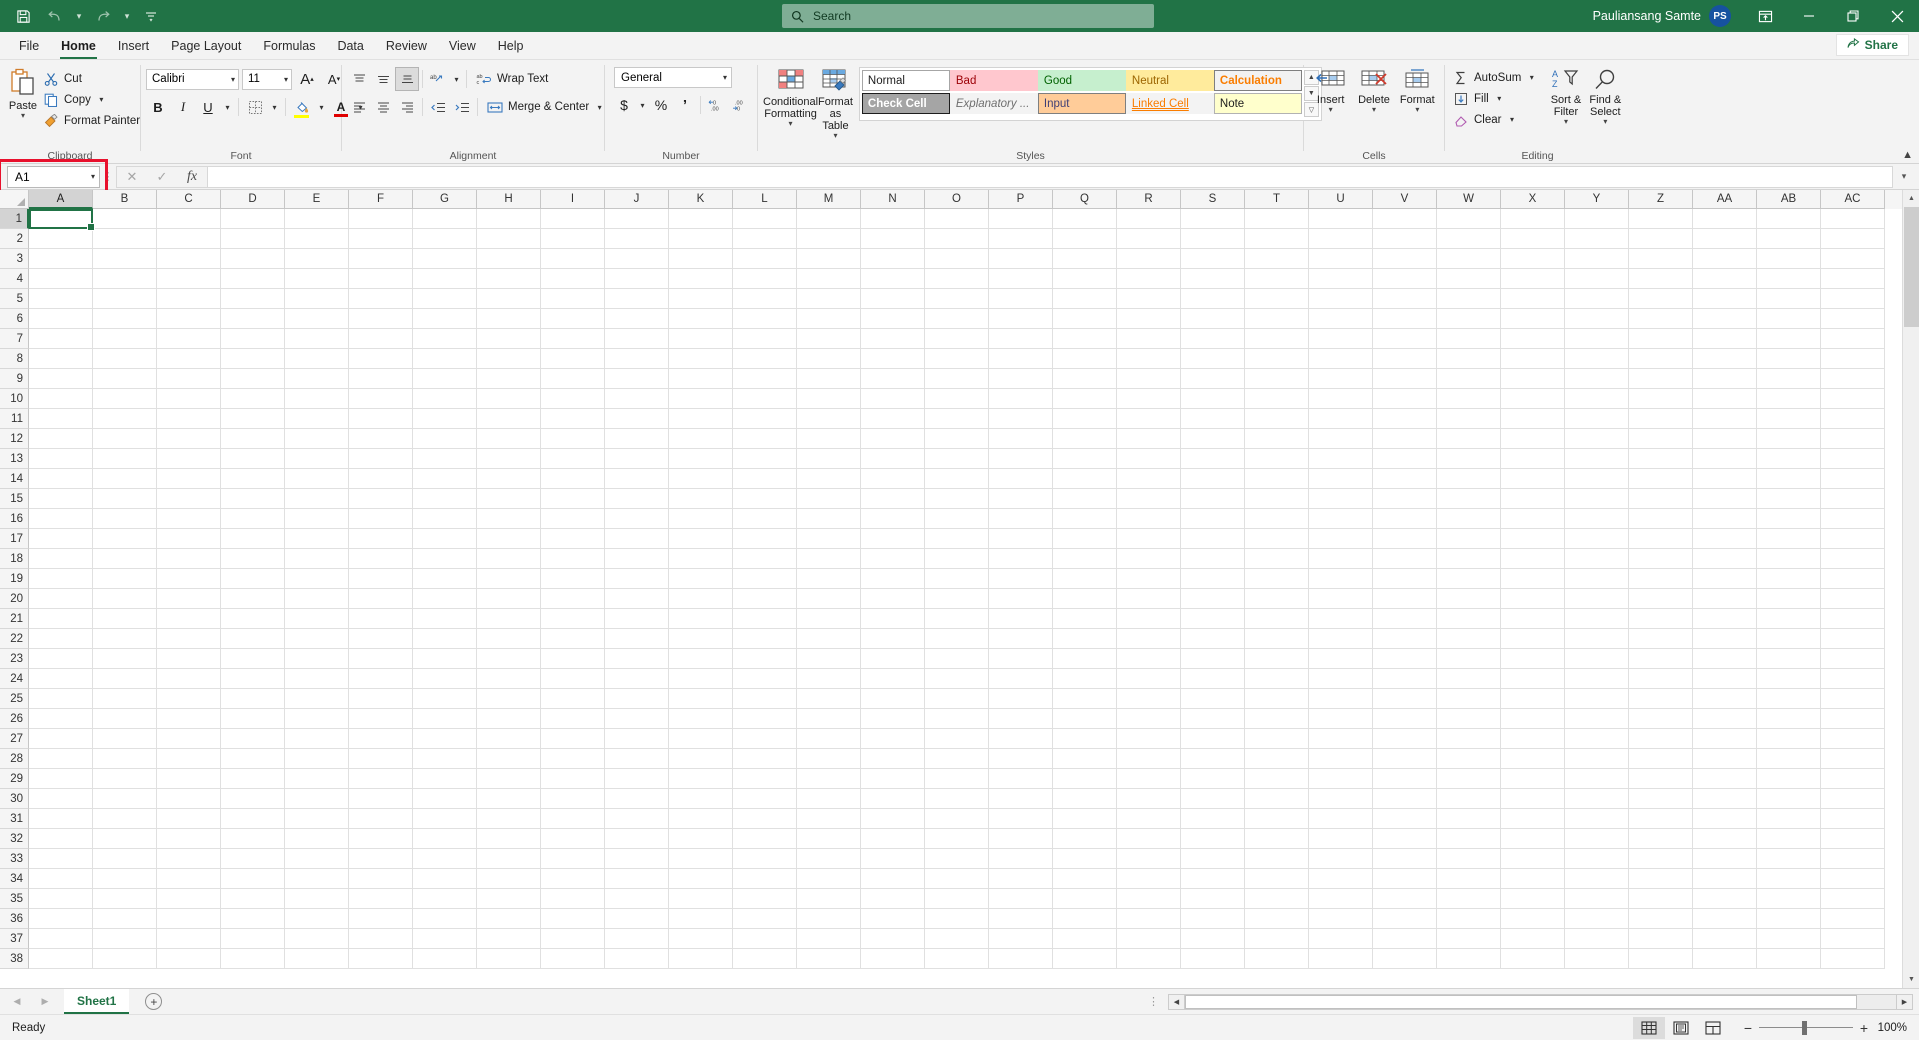 This screenshot has height=1040, width=1919. What do you see at coordinates (905, 80) in the screenshot?
I see `cell-style-normal: Normal` at bounding box center [905, 80].